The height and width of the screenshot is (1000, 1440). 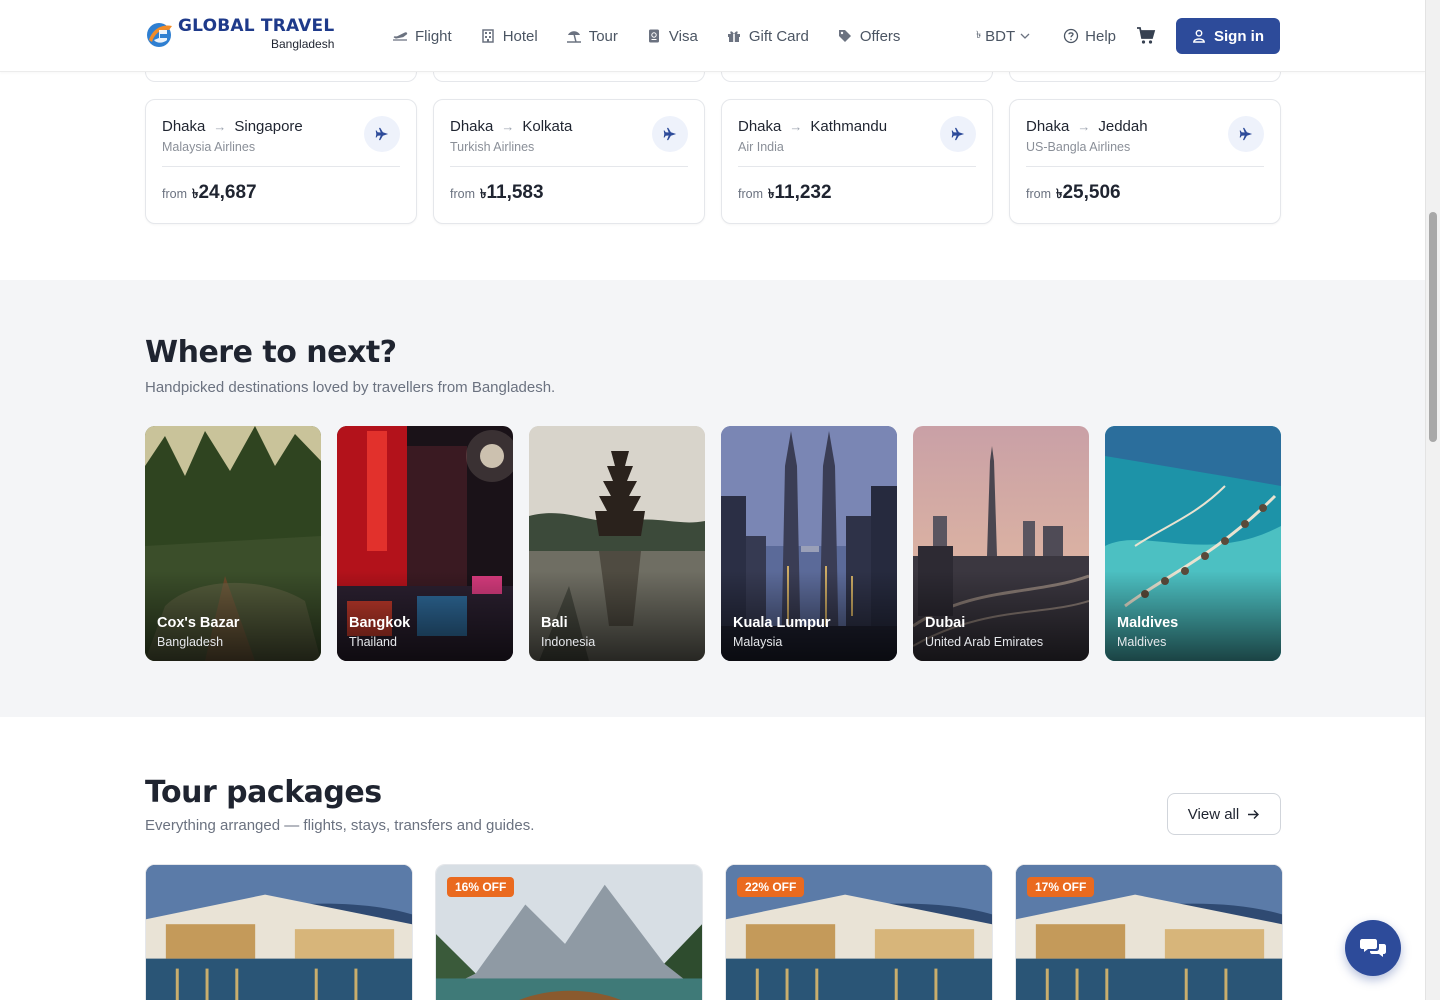 I want to click on currency-selector: ৳ BDT, so click(x=1003, y=36).